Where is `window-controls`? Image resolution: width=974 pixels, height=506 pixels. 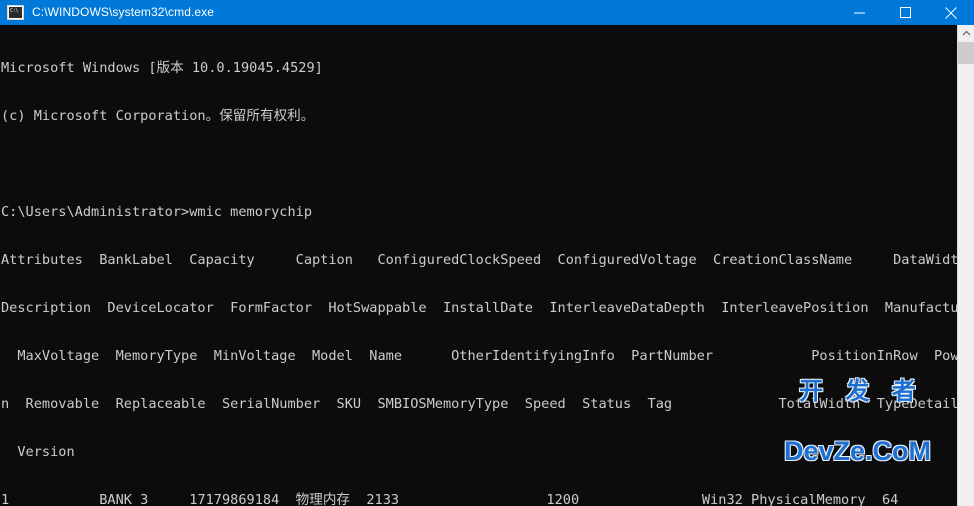 window-controls is located at coordinates (905, 12).